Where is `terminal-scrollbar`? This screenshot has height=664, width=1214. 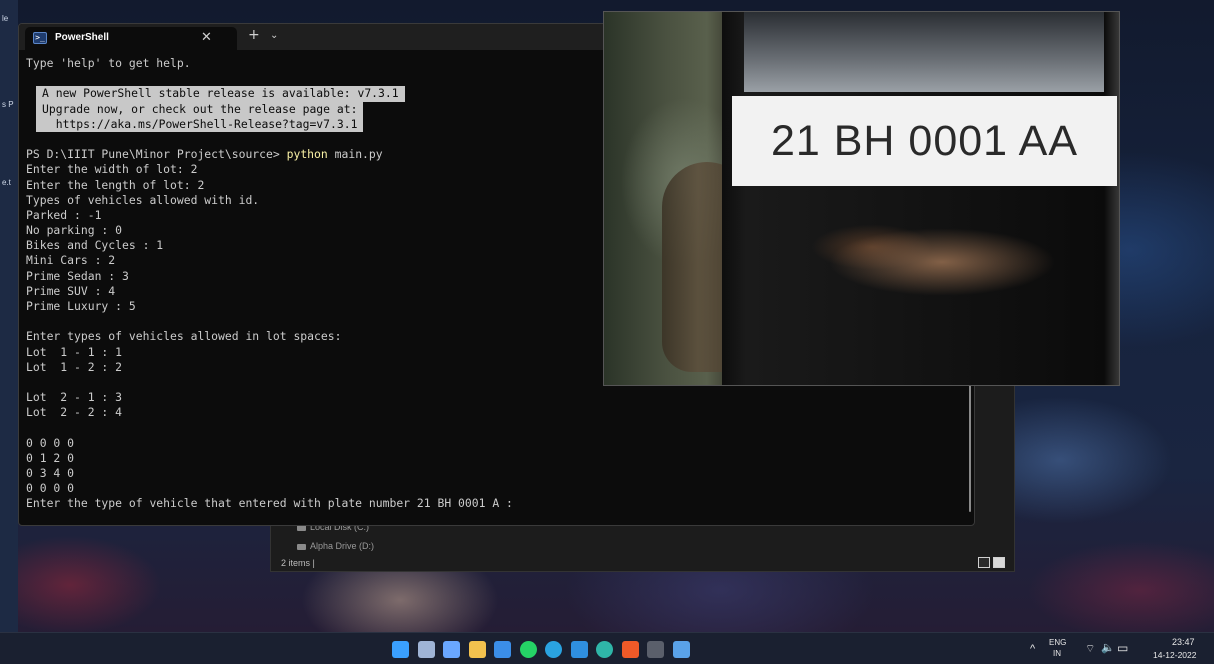
terminal-scrollbar is located at coordinates (970, 448).